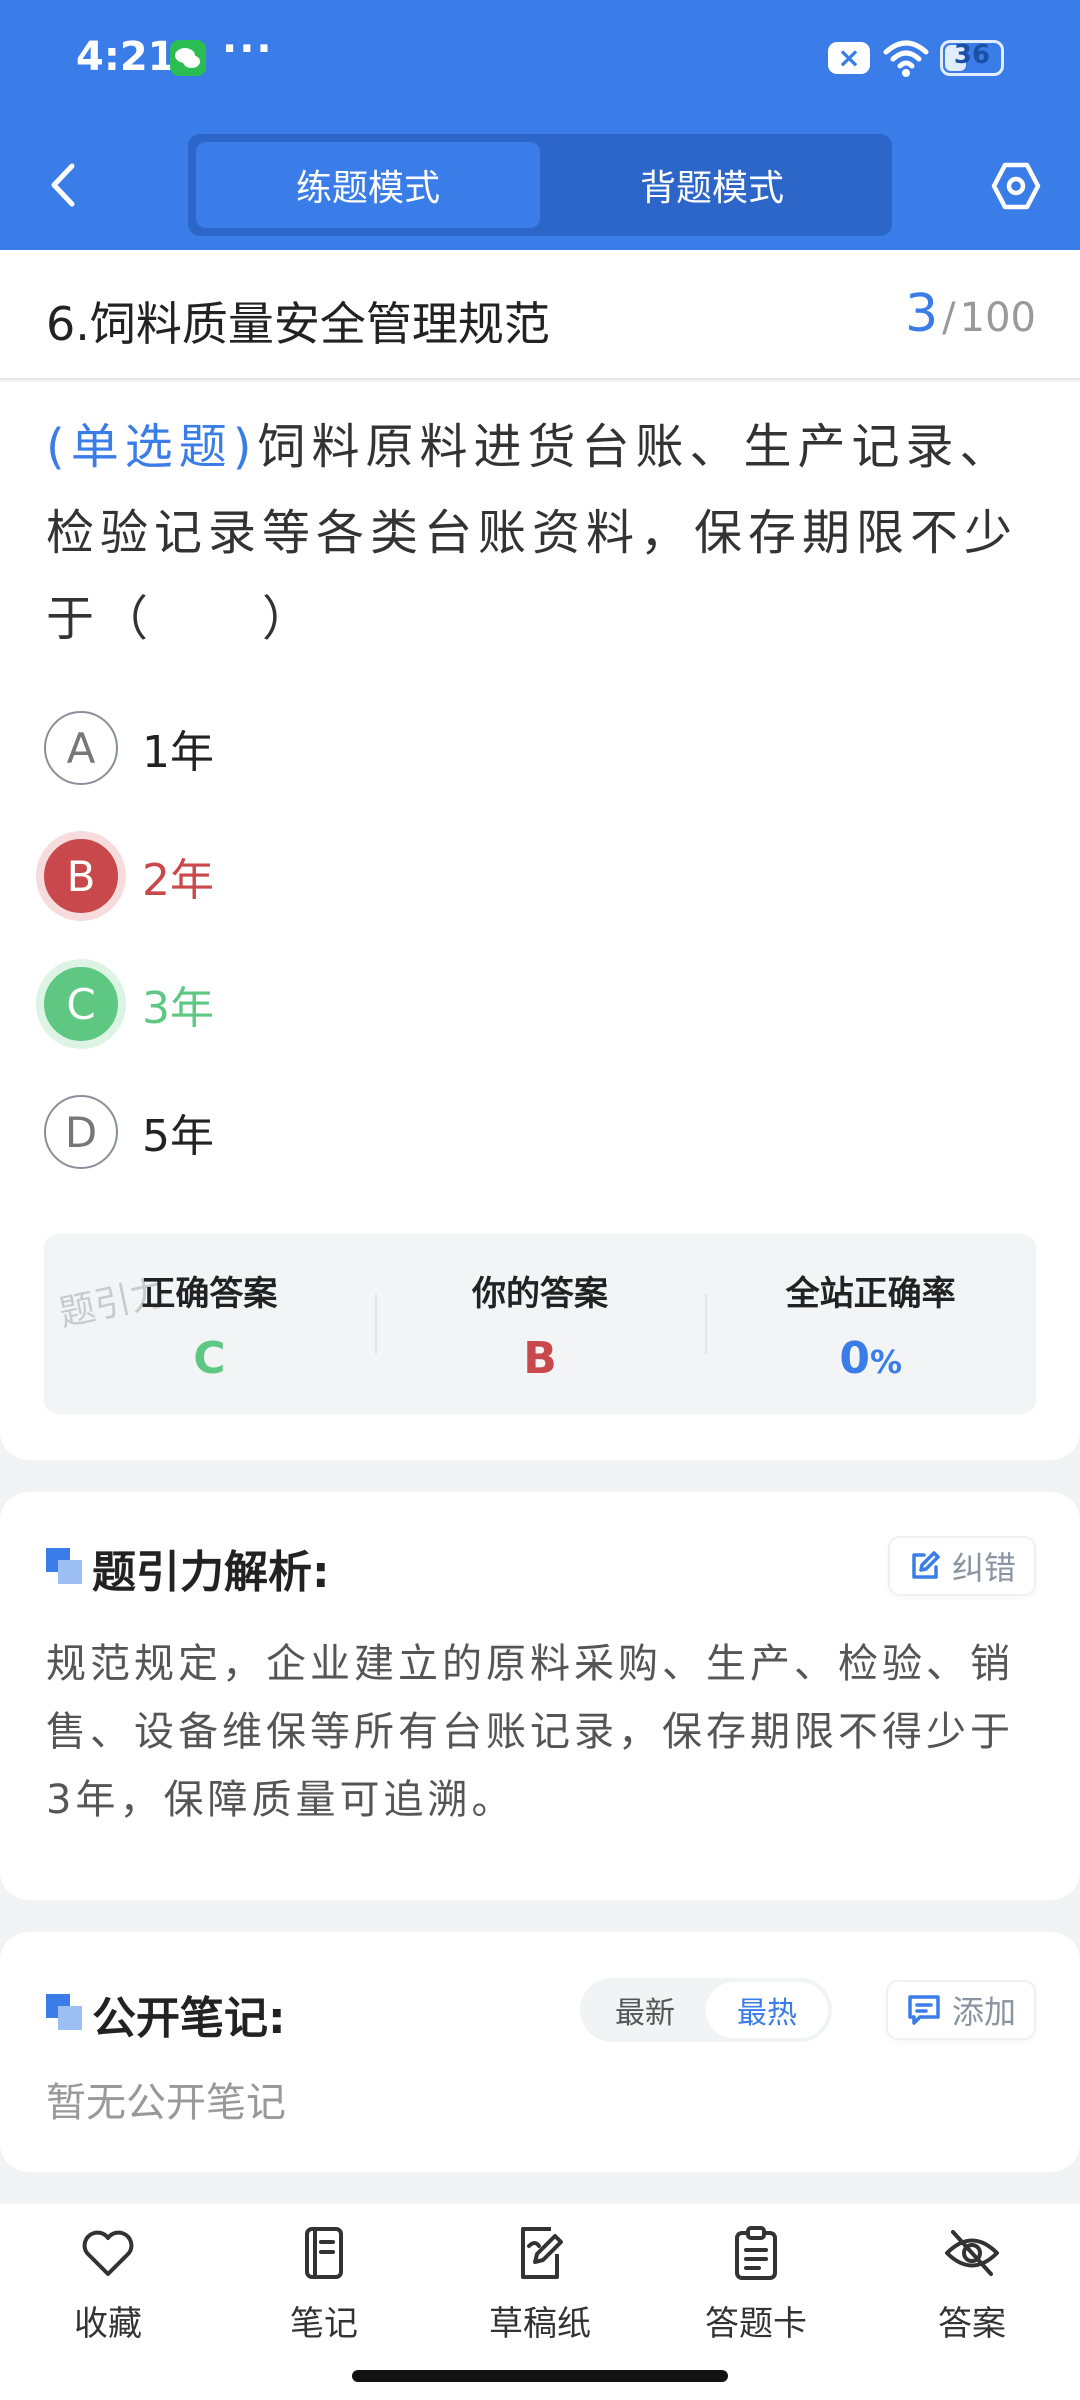  Describe the element at coordinates (152, 447) in the screenshot. I see `question-type: (单选题)` at that location.